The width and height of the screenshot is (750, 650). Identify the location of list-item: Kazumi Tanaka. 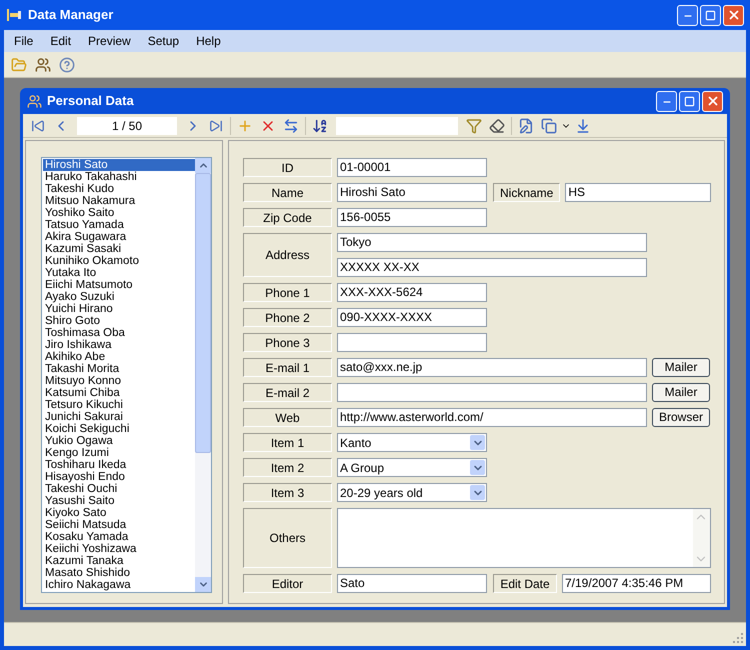
(119, 561).